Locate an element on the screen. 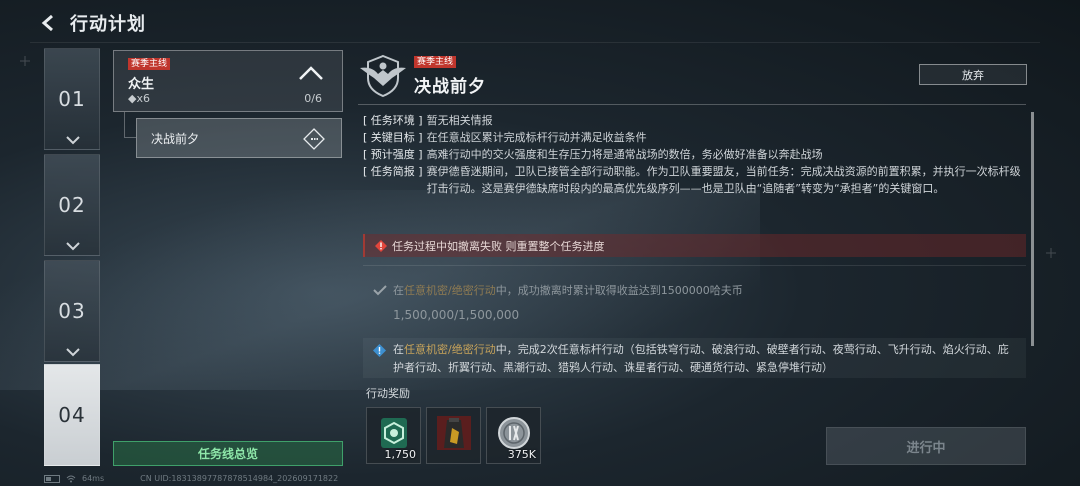 The image size is (1080, 486). info-value: 在任意战区累计完成标杆行动并满足收益条件 is located at coordinates (536, 137).